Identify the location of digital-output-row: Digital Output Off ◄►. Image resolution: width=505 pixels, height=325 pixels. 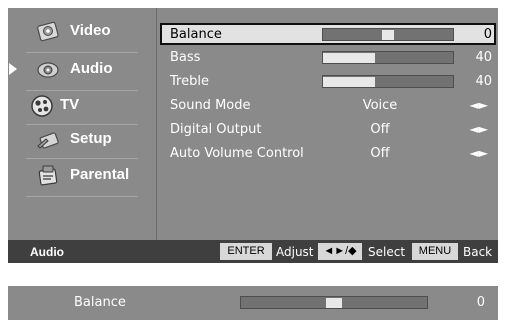
(328, 129).